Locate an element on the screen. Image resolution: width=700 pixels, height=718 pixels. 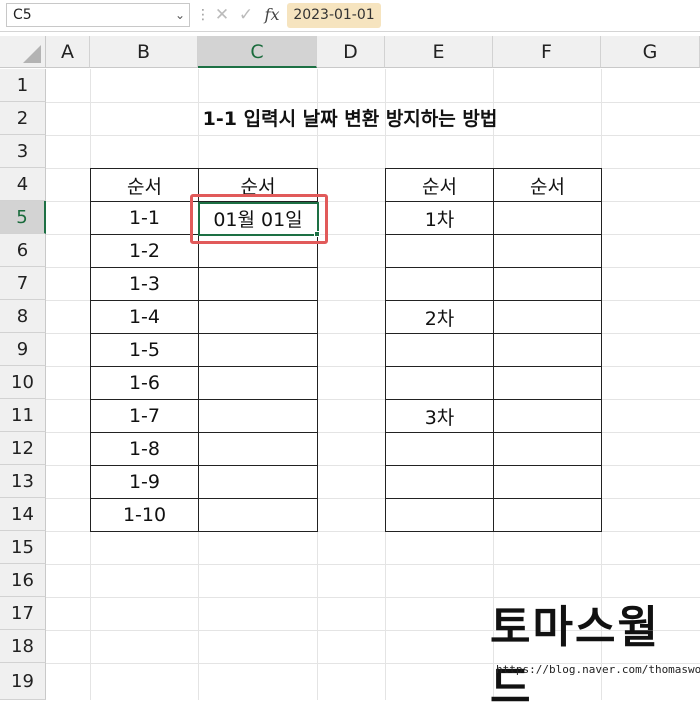
table-cell: 1-1 is located at coordinates (144, 218).